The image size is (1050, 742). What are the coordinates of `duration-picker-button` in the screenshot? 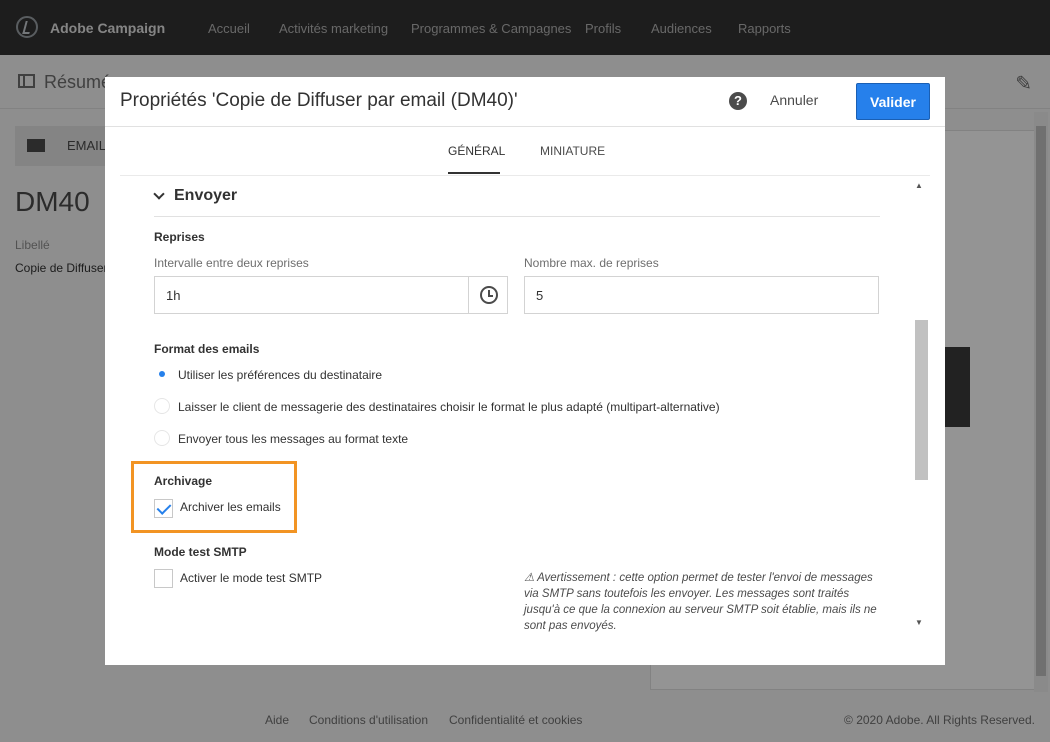 It's located at (488, 295).